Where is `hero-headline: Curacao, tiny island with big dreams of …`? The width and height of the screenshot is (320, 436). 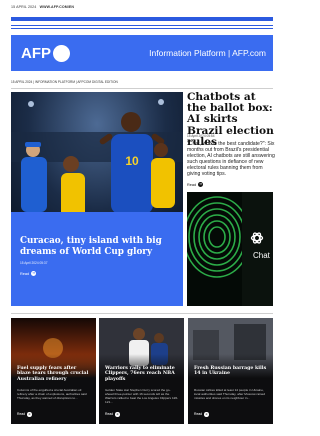
hero-headline: Curacao, tiny island with big dreams of … is located at coordinates (97, 246).